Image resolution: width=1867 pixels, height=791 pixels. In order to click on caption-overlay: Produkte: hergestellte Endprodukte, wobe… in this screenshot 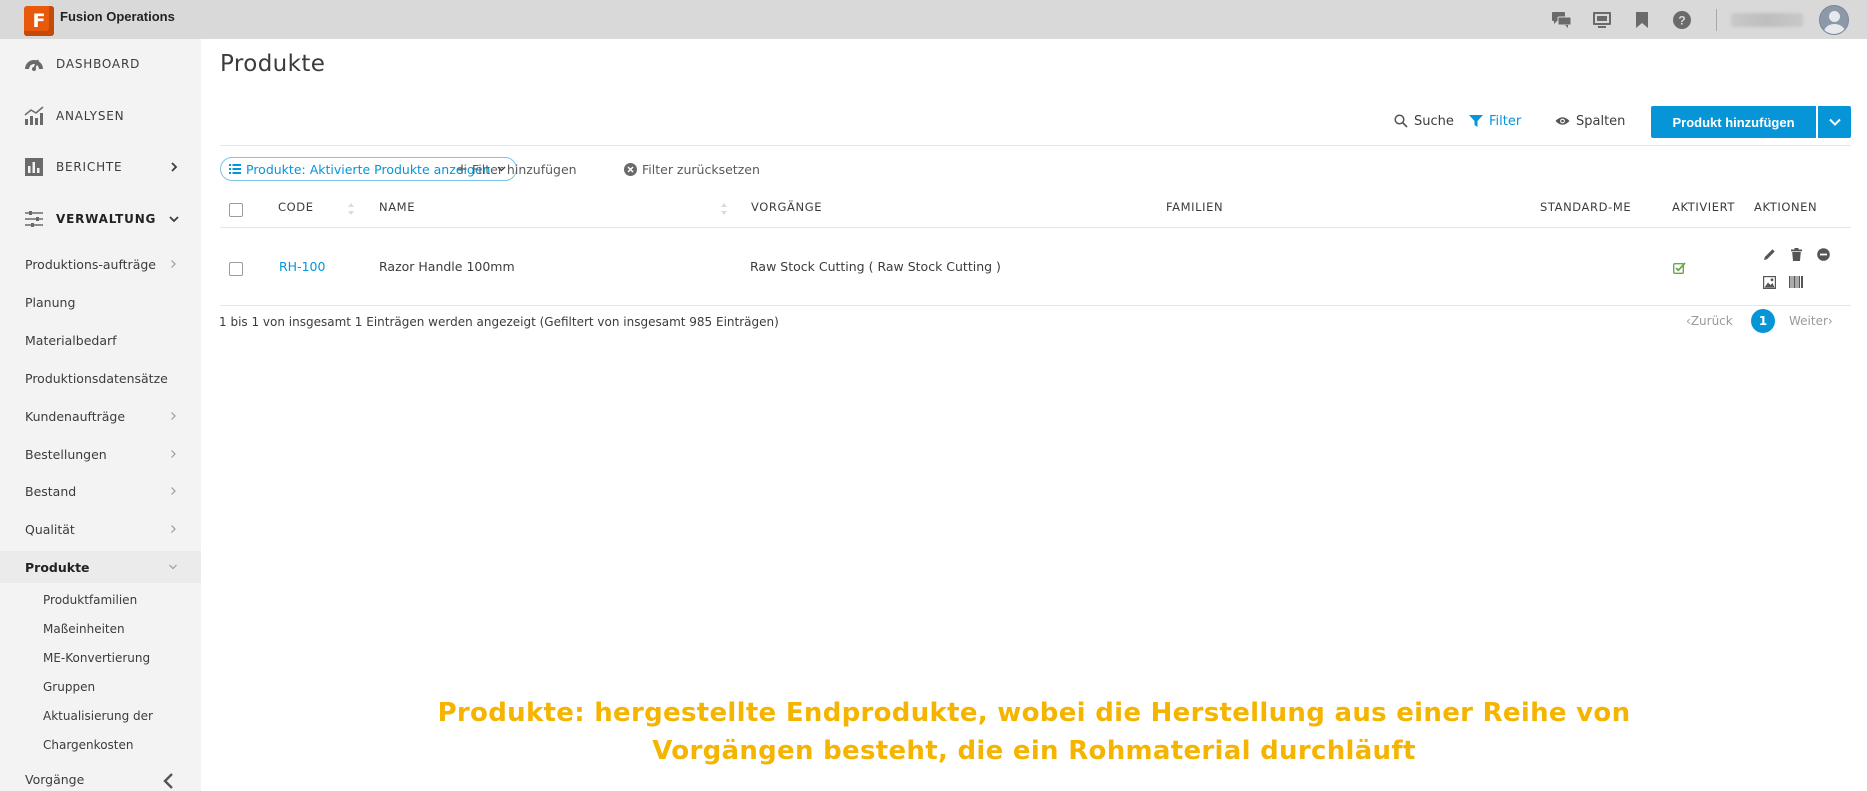, I will do `click(1034, 732)`.